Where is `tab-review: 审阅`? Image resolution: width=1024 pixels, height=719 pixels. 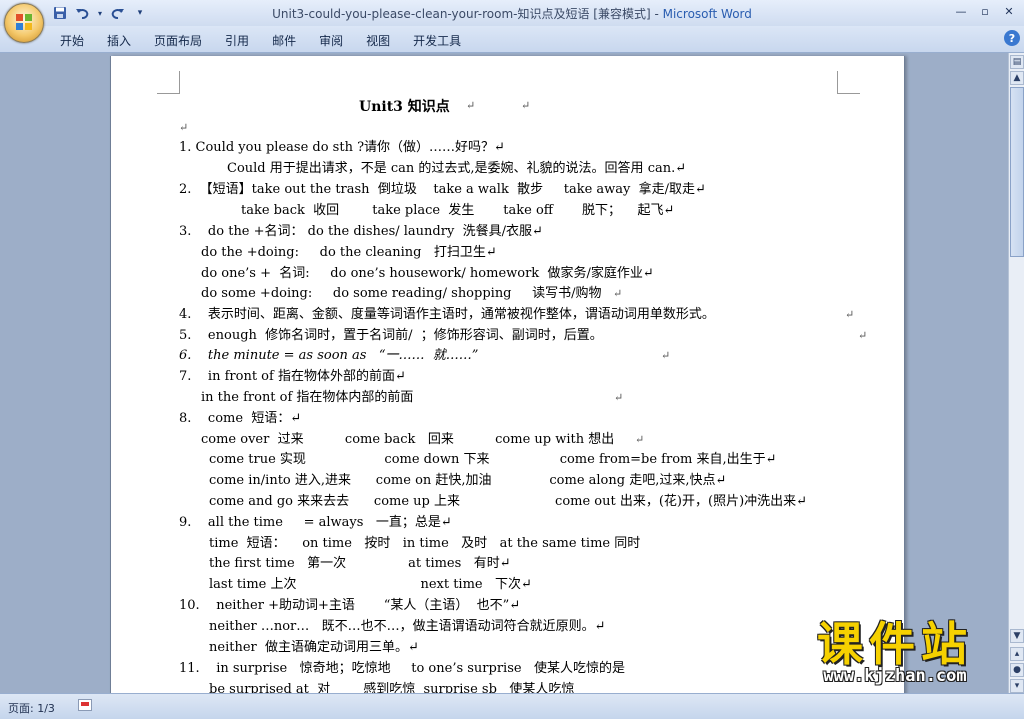
tab-review: 审阅 is located at coordinates (331, 40).